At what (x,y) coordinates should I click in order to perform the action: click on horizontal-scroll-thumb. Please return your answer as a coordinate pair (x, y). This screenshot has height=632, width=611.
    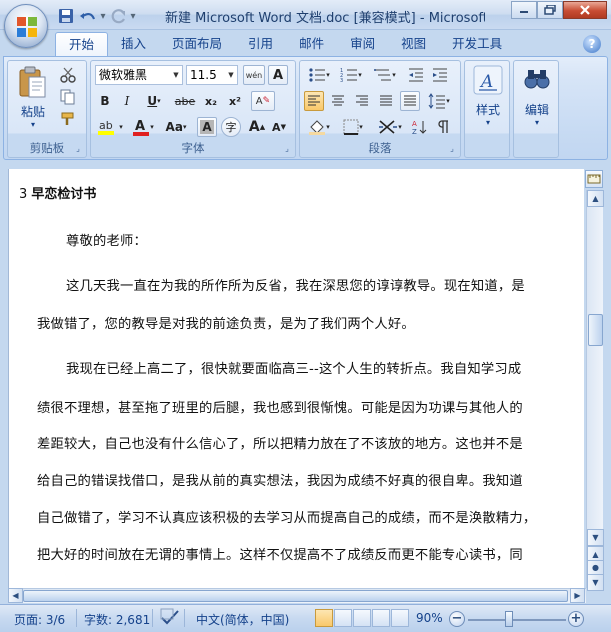
    Looking at the image, I should click on (295, 596).